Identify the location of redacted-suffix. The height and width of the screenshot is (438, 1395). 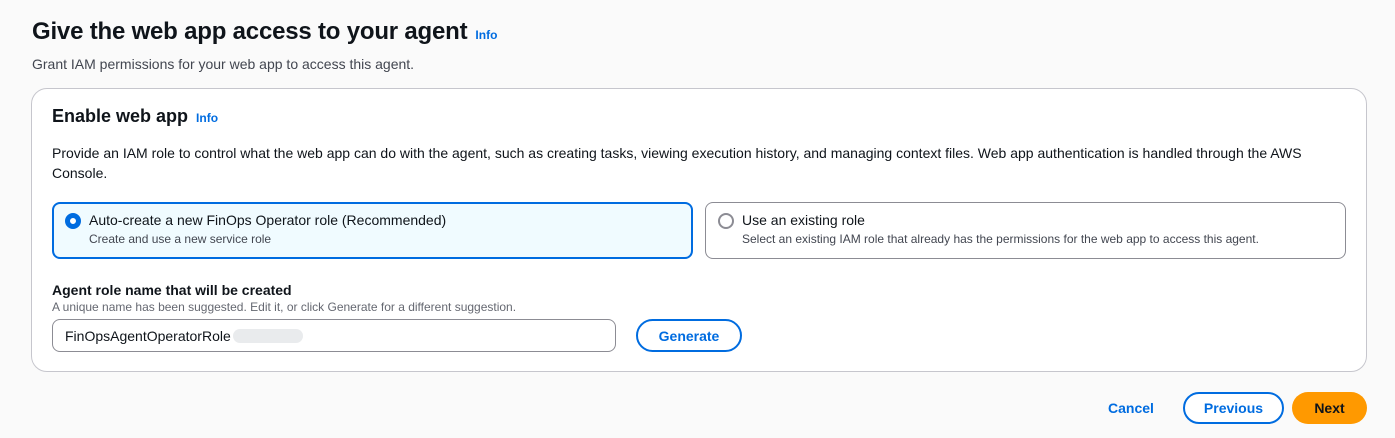
(267, 335).